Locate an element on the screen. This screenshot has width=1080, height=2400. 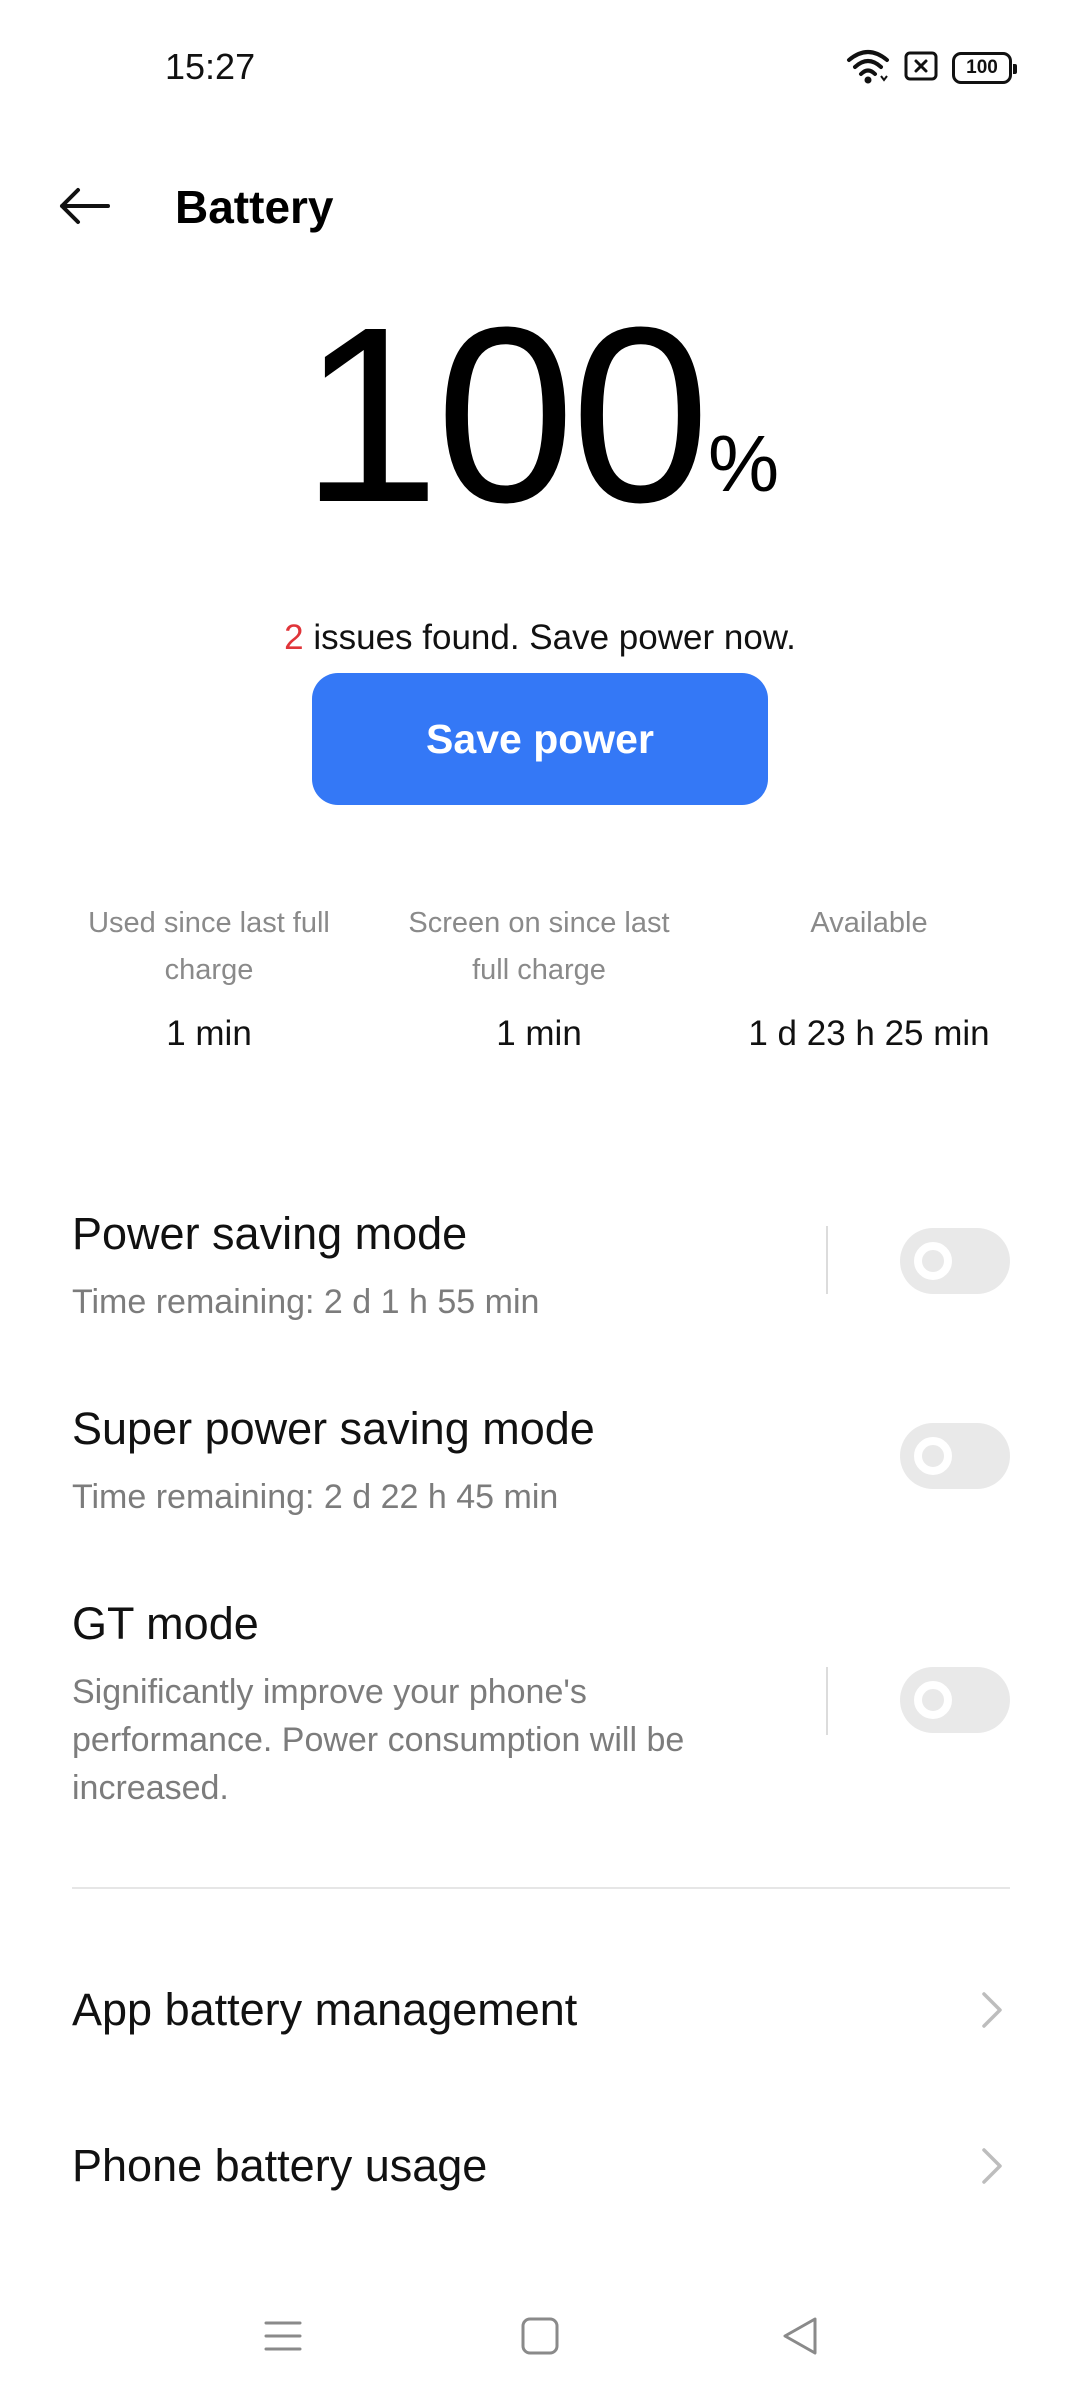
issues-count: 2 is located at coordinates (294, 637).